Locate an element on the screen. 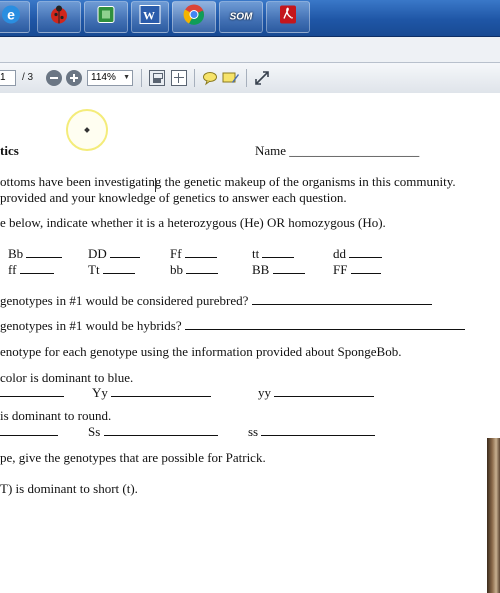 The image size is (500, 593). internet-explorer-icon: e is located at coordinates (11, 17).